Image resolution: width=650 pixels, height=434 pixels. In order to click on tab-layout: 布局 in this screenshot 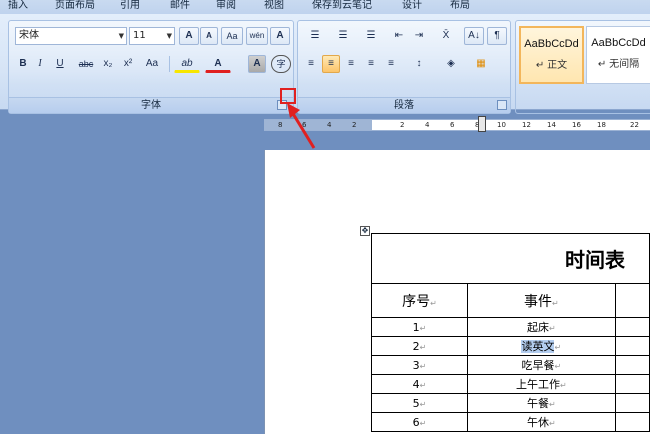, I will do `click(460, 7)`.